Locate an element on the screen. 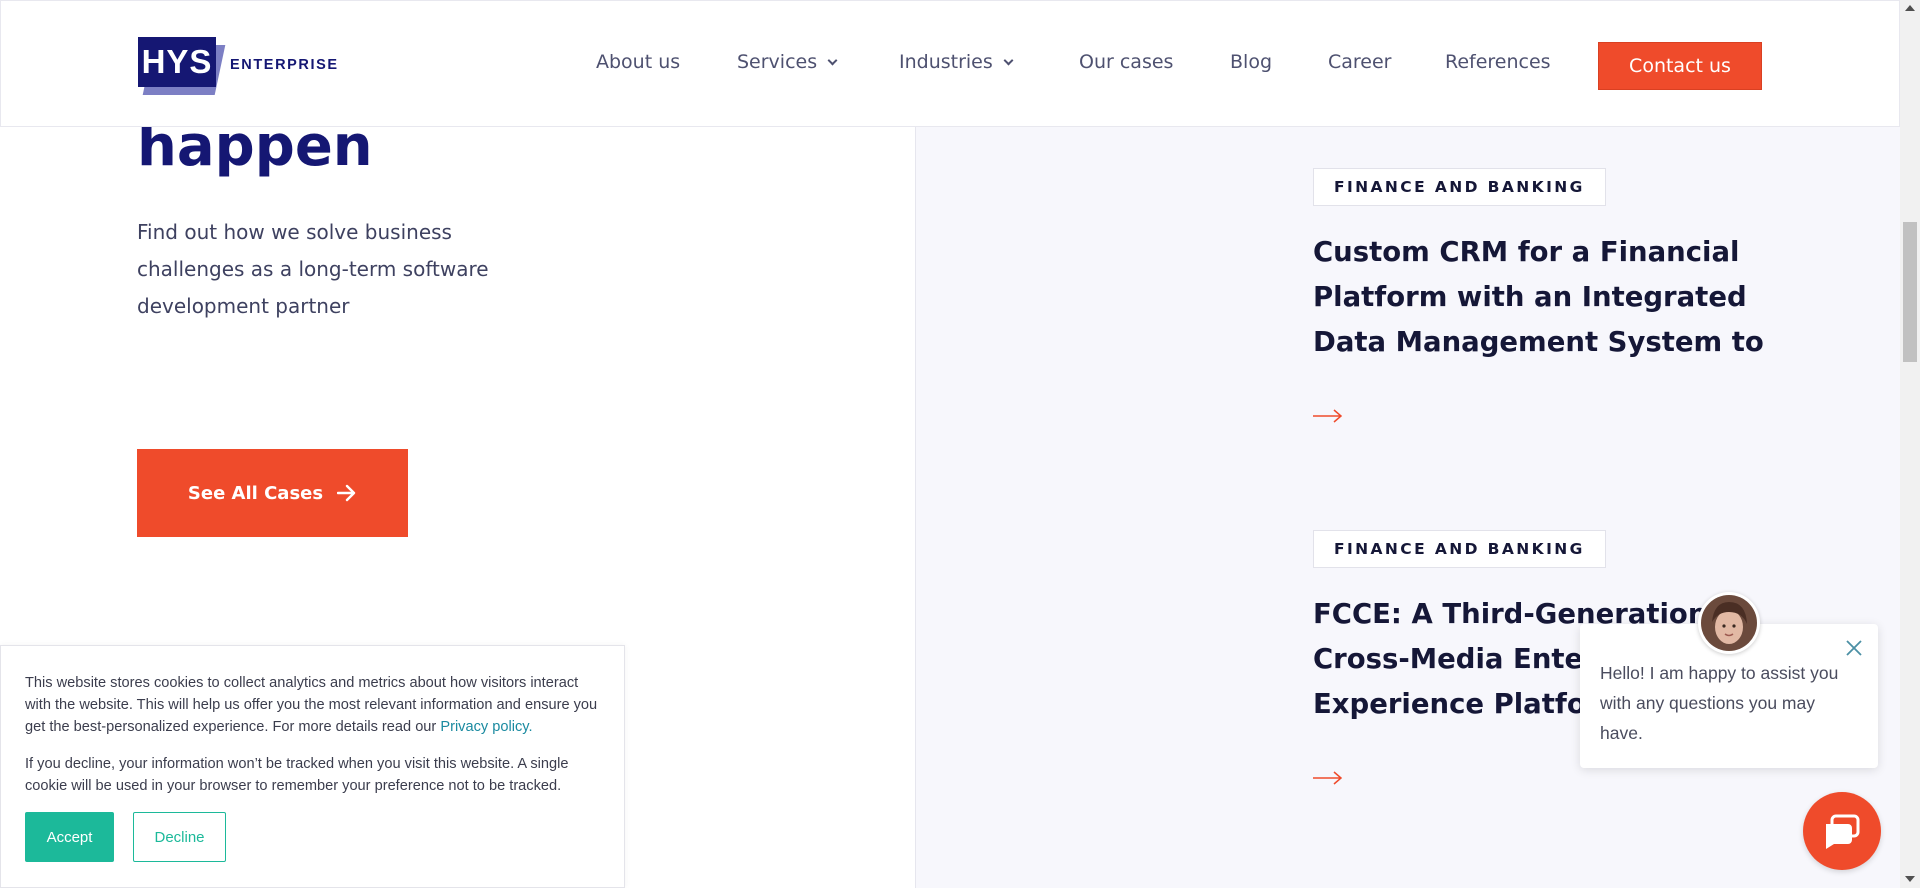 The image size is (1920, 888). nav-references: References is located at coordinates (1498, 62).